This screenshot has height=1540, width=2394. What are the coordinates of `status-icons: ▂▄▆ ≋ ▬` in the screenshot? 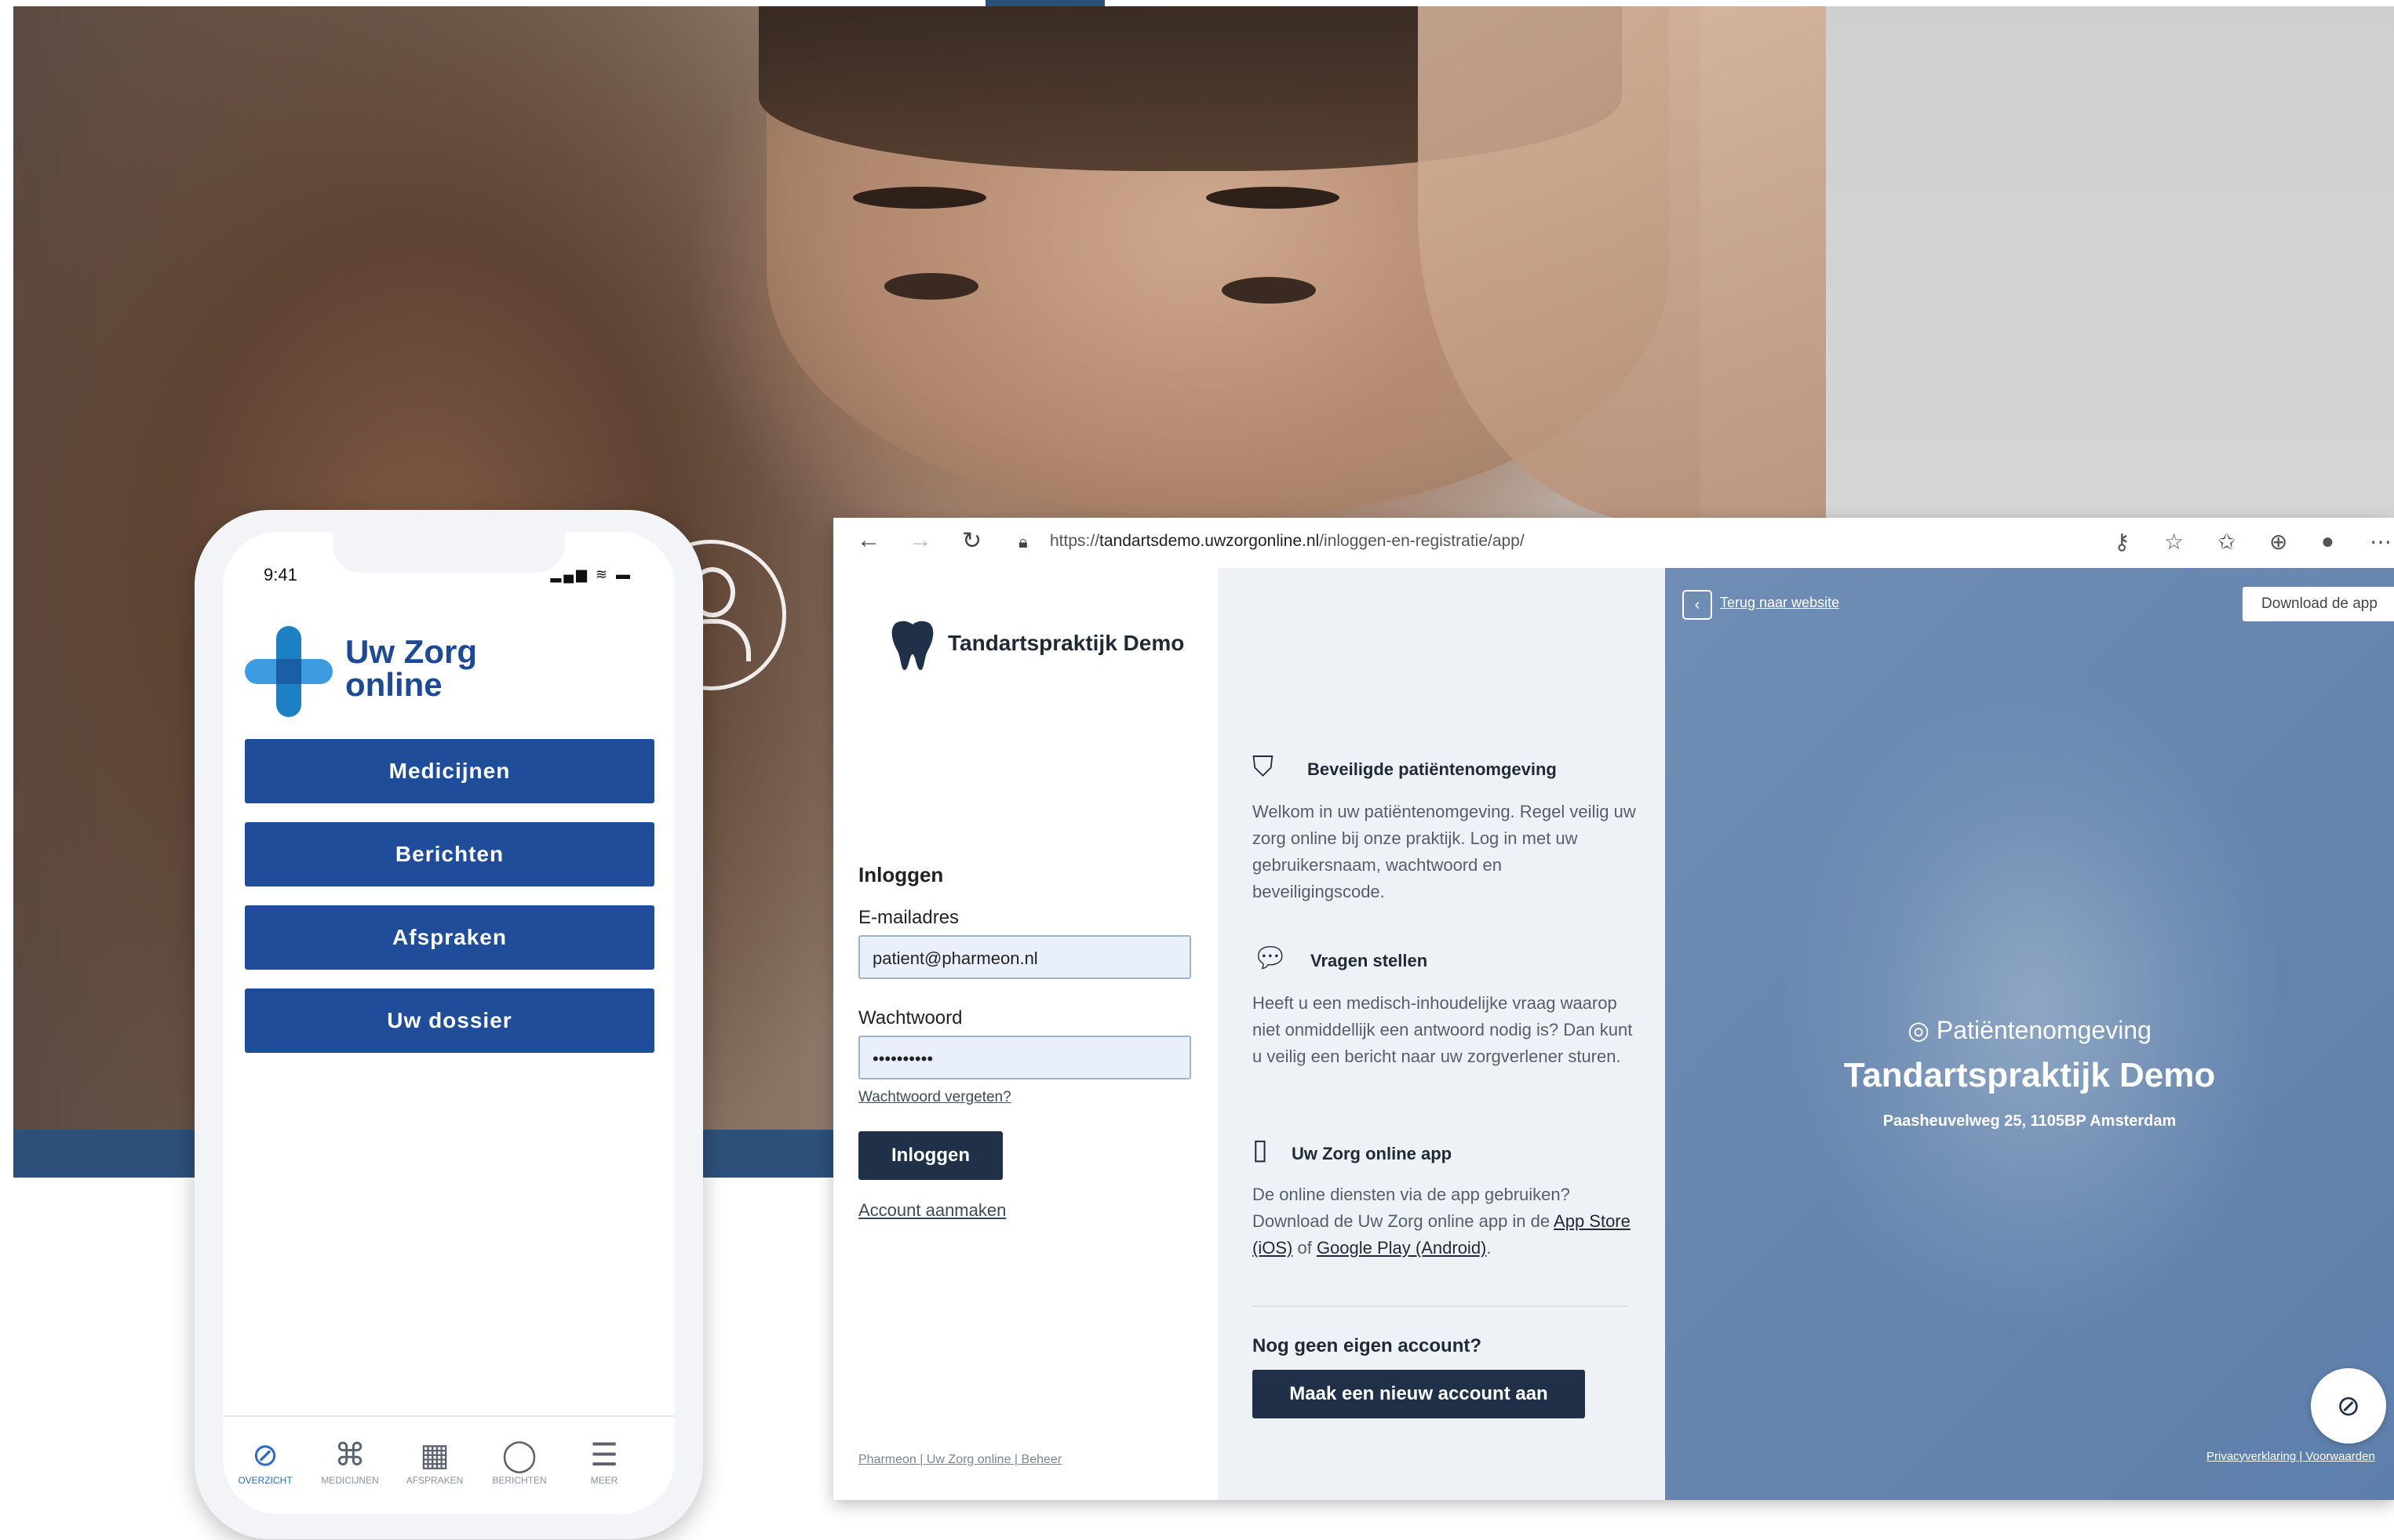 It's located at (591, 574).